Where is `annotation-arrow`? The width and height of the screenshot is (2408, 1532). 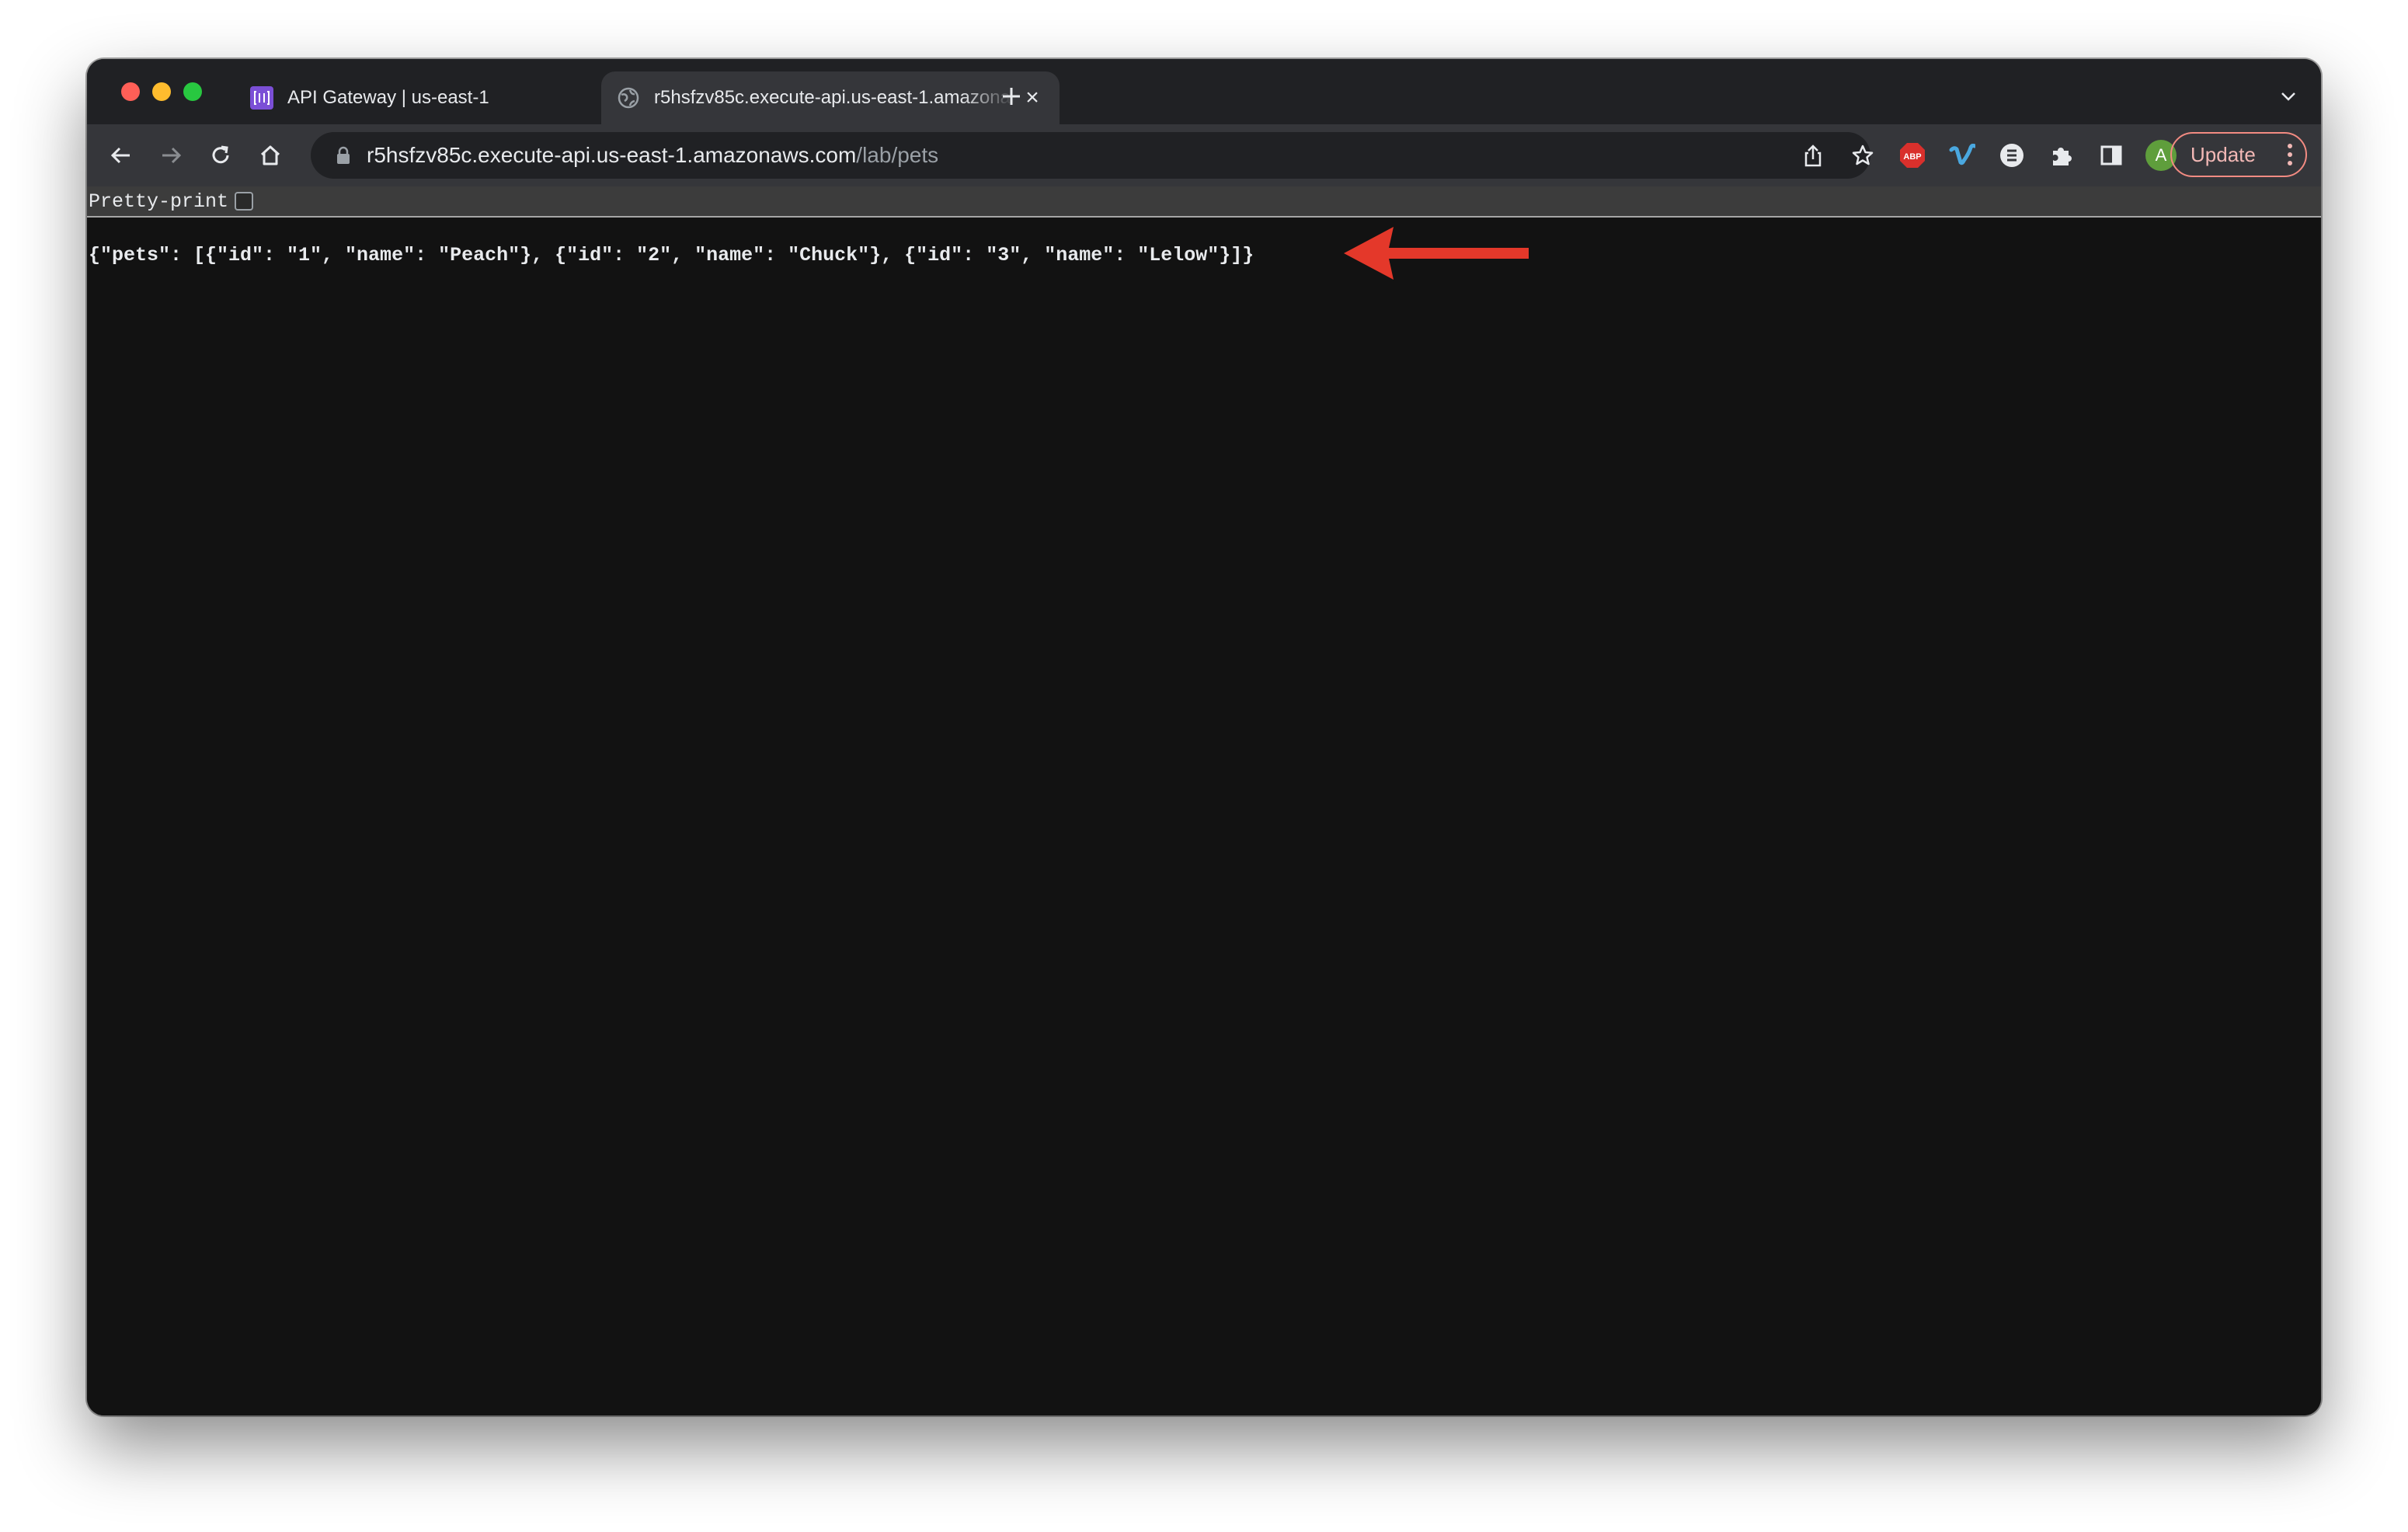
annotation-arrow is located at coordinates (1436, 253).